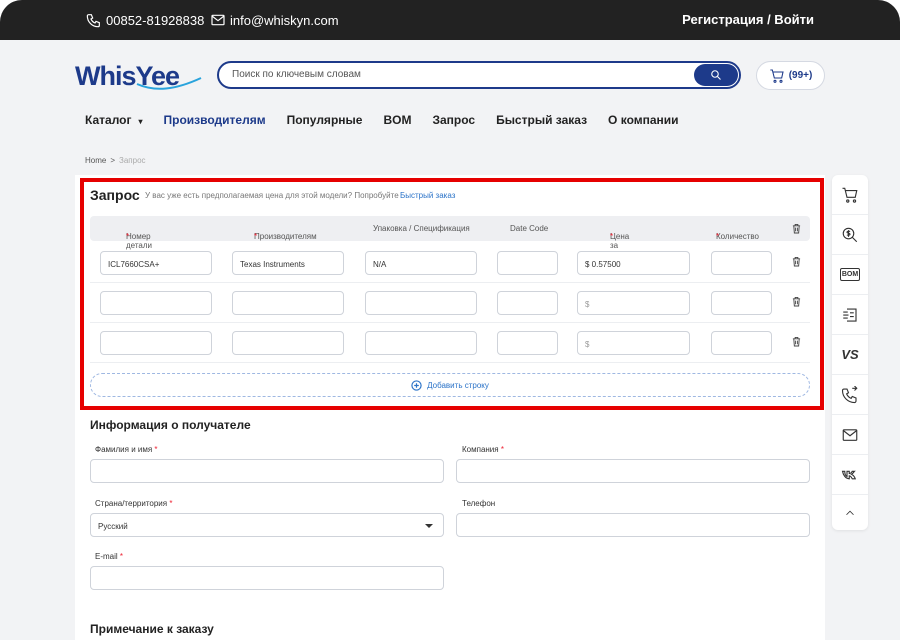  What do you see at coordinates (643, 120) in the screenshot?
I see `nav-about: О компании` at bounding box center [643, 120].